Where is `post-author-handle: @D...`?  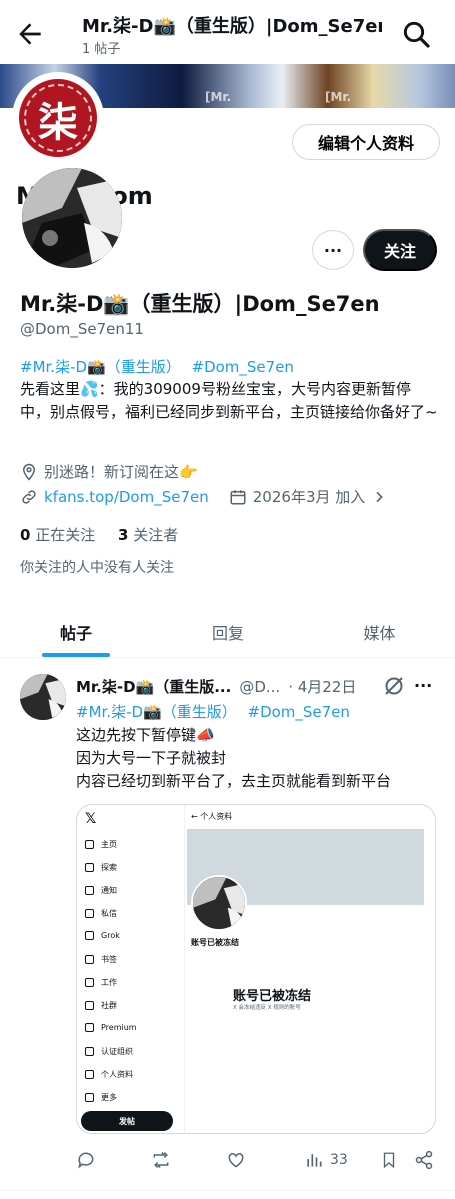
post-author-handle: @D... is located at coordinates (259, 687).